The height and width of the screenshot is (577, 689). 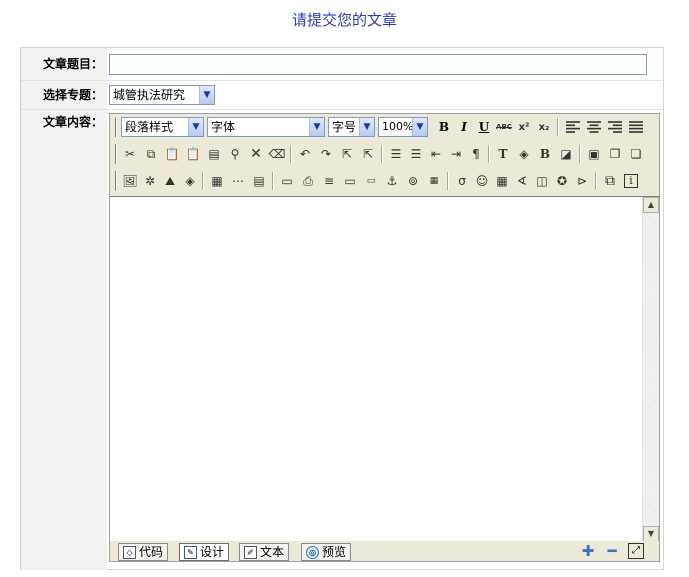 I want to click on ordered-list-icon: ☰, so click(x=396, y=154).